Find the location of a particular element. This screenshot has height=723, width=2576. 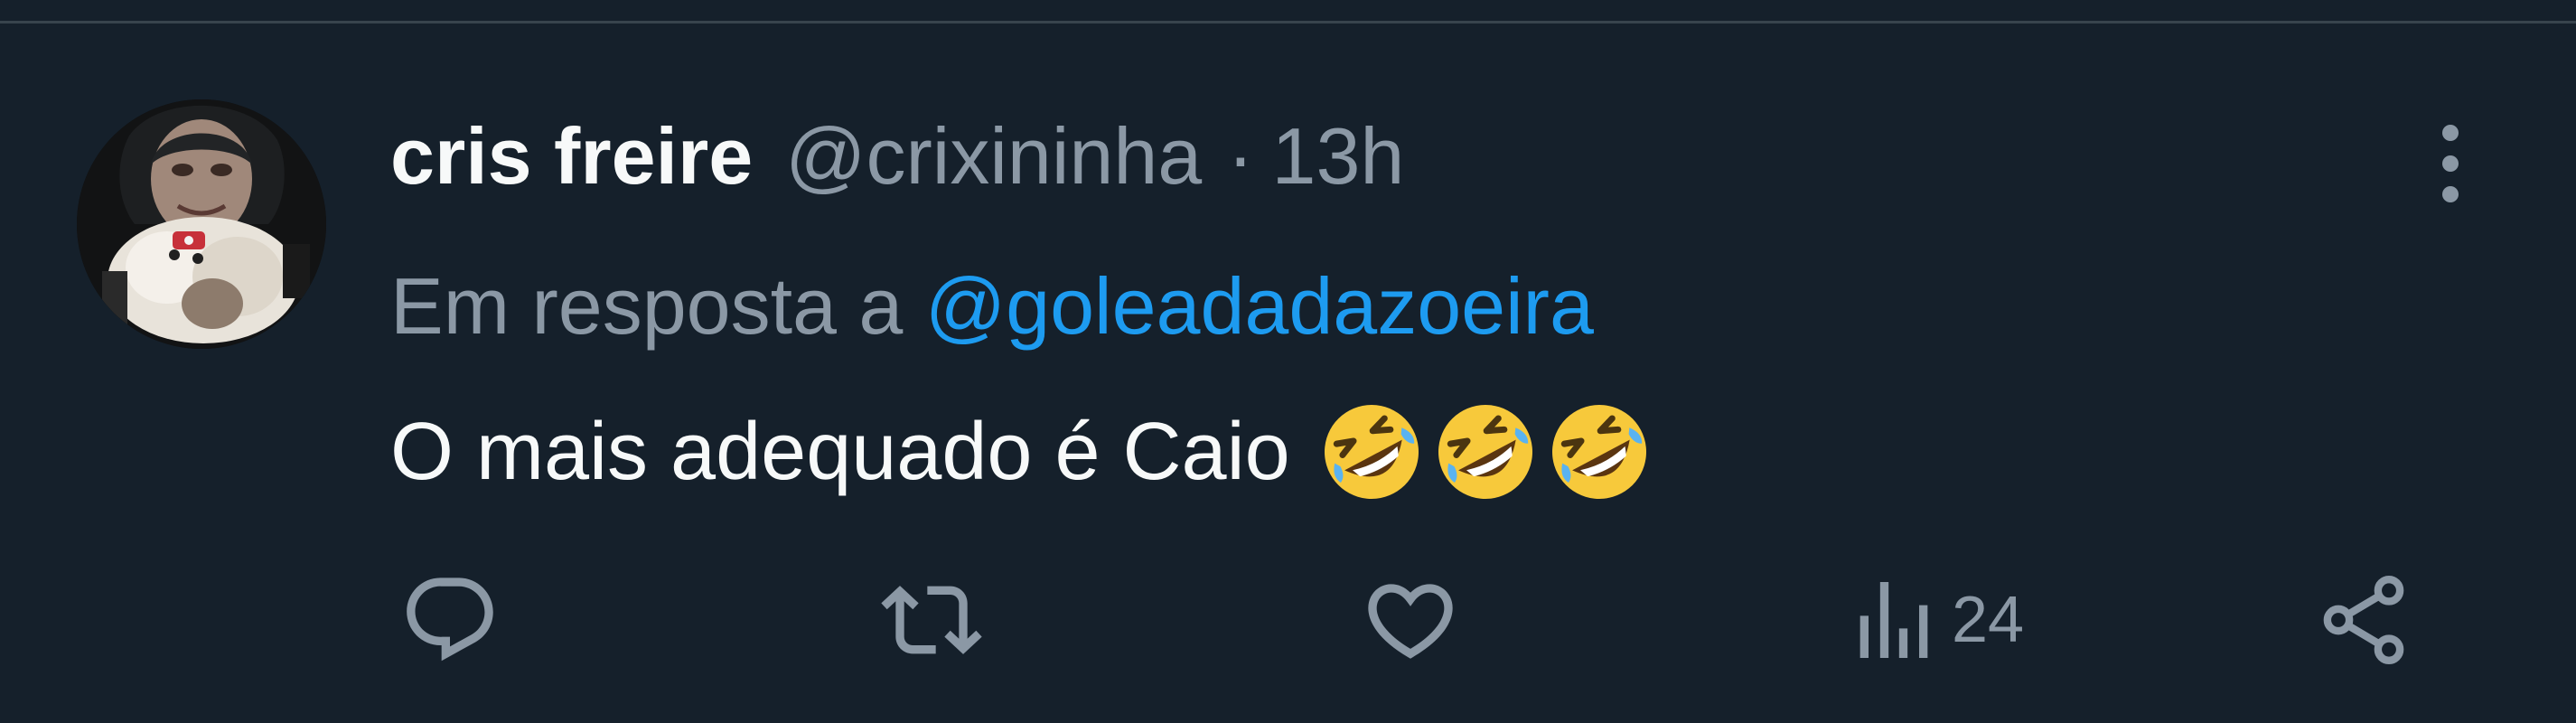

user-handle: @crixininha is located at coordinates (993, 157).